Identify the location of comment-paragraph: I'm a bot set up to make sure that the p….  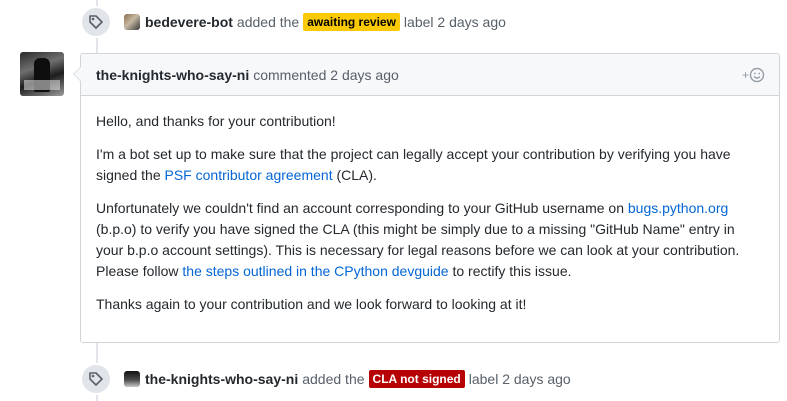
(413, 164).